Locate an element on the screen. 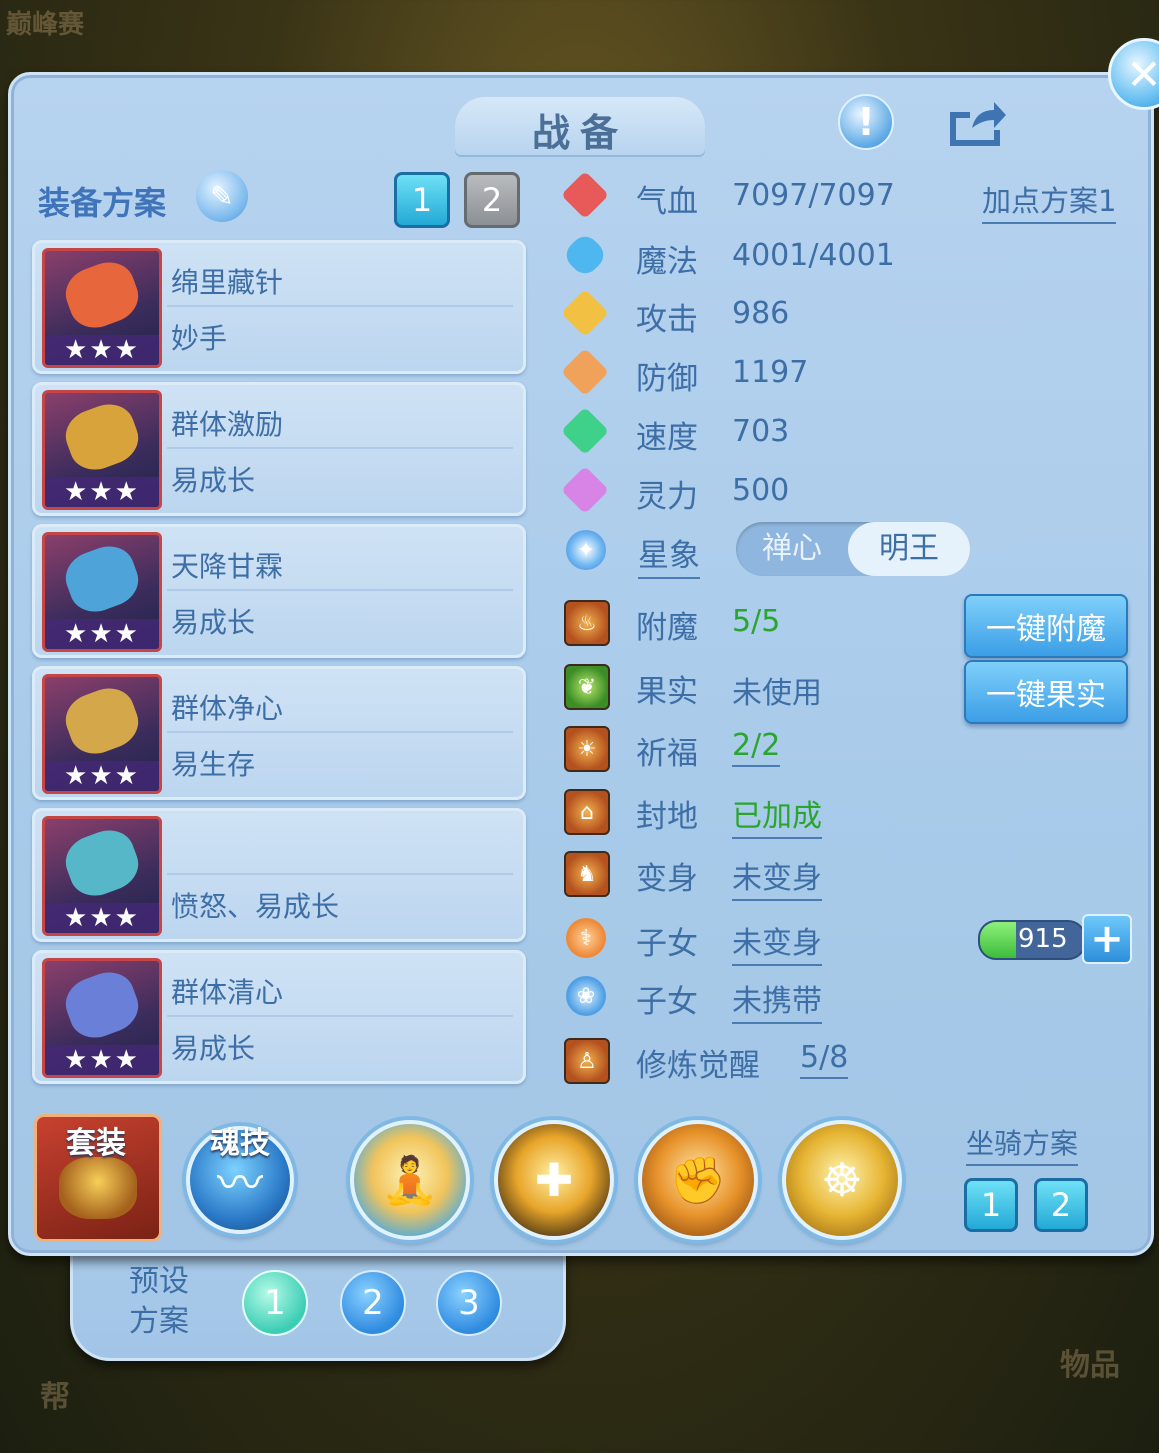 The width and height of the screenshot is (1159, 1453). equip-item: ★★★ 群体净心 易生存 is located at coordinates (279, 733).